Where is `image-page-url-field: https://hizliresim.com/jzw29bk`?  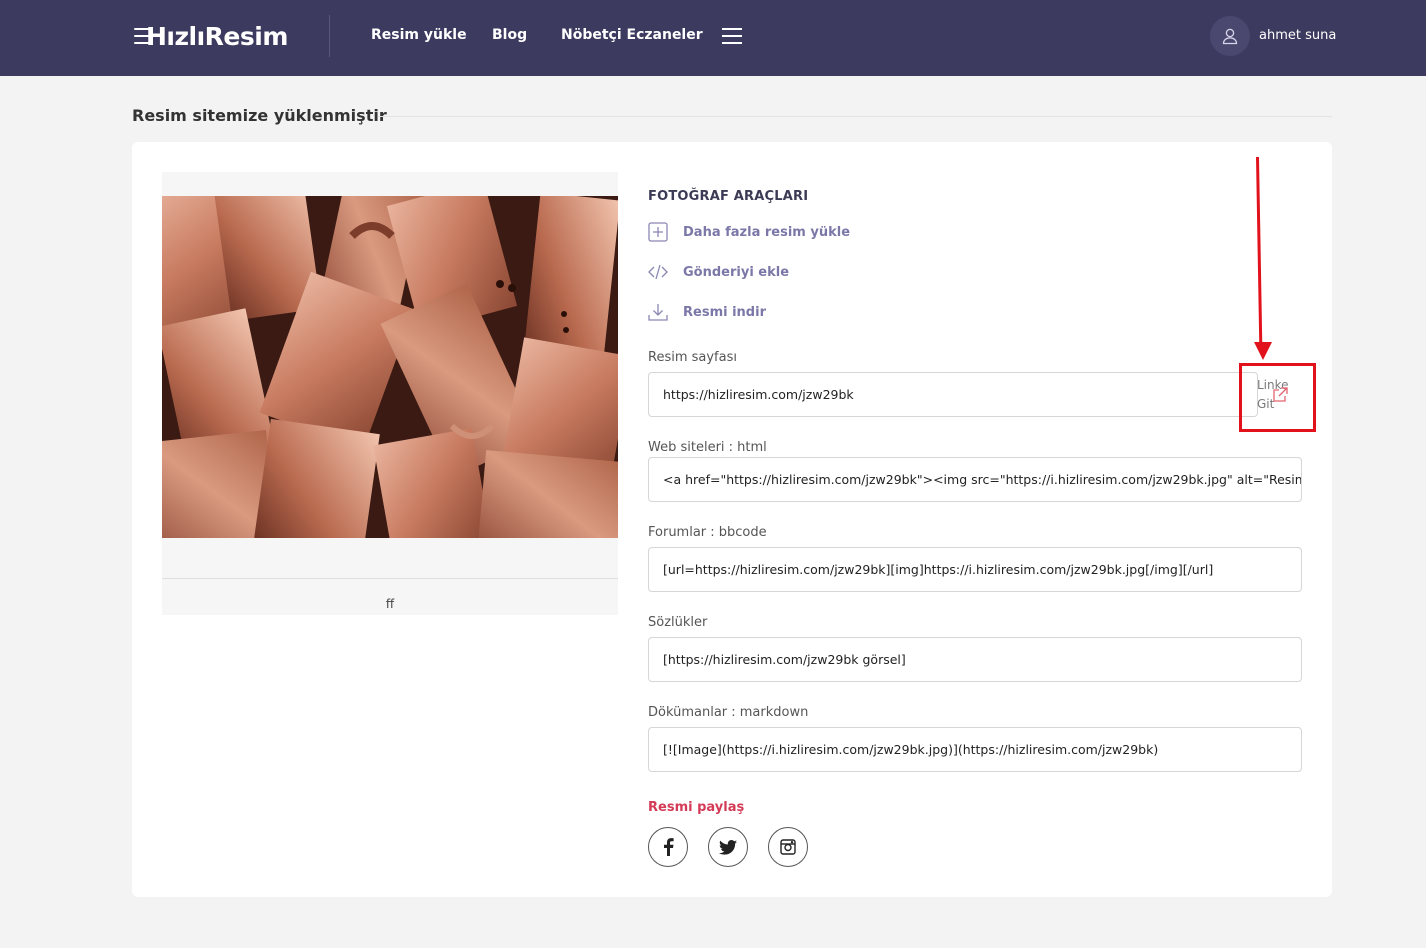 image-page-url-field: https://hizliresim.com/jzw29bk is located at coordinates (953, 394).